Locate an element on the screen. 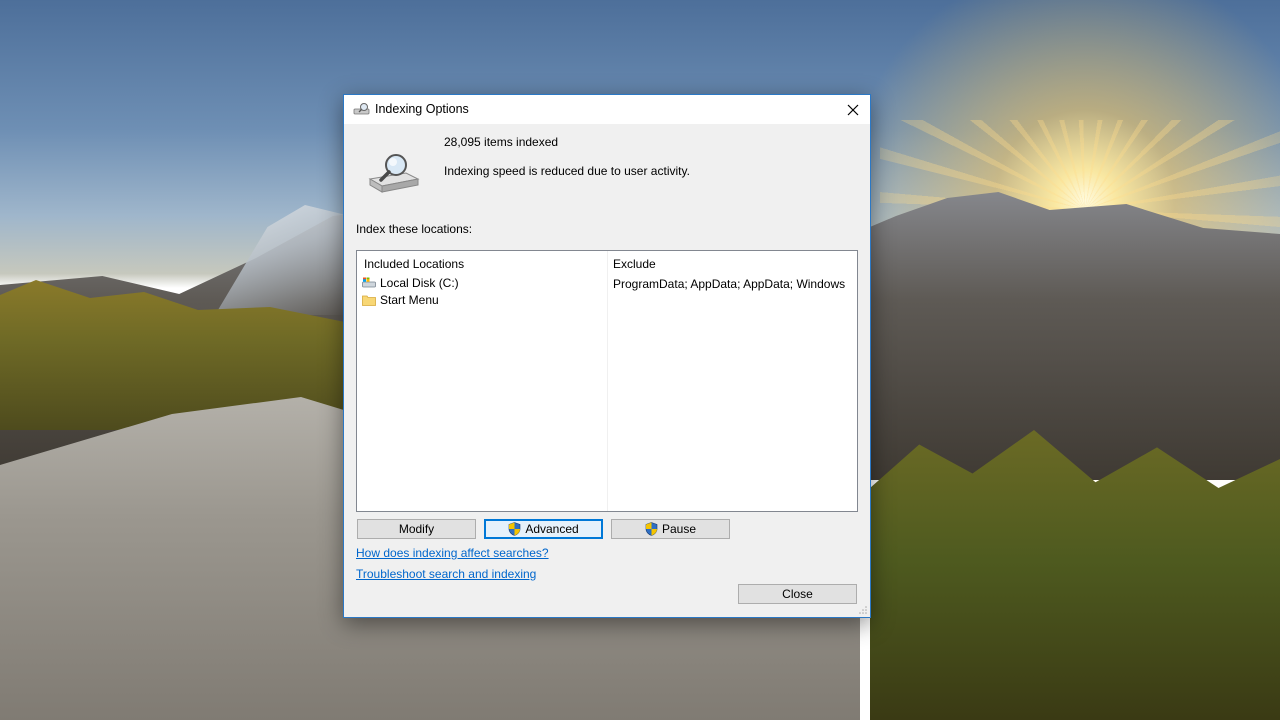 Image resolution: width=1280 pixels, height=720 pixels. advanced-button-label: Advanced is located at coordinates (552, 529).